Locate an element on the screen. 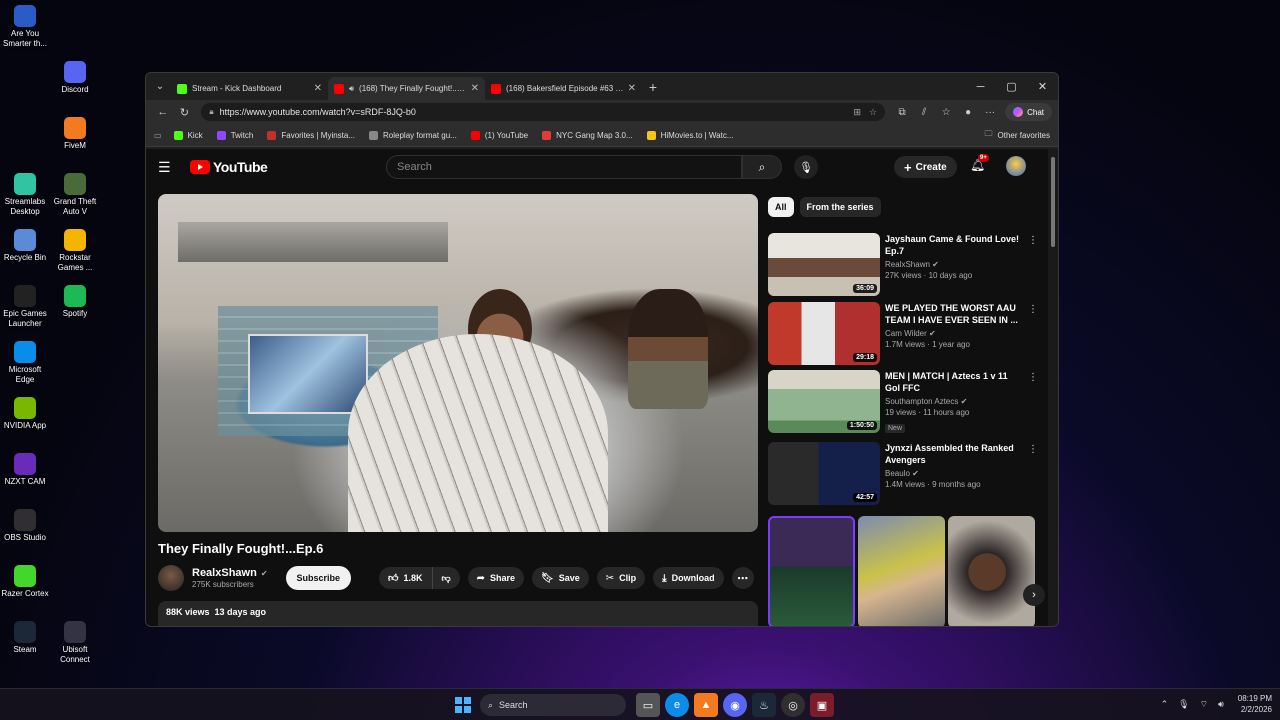 The height and width of the screenshot is (720, 1280). favorites-icon: ☆ is located at coordinates (946, 112).